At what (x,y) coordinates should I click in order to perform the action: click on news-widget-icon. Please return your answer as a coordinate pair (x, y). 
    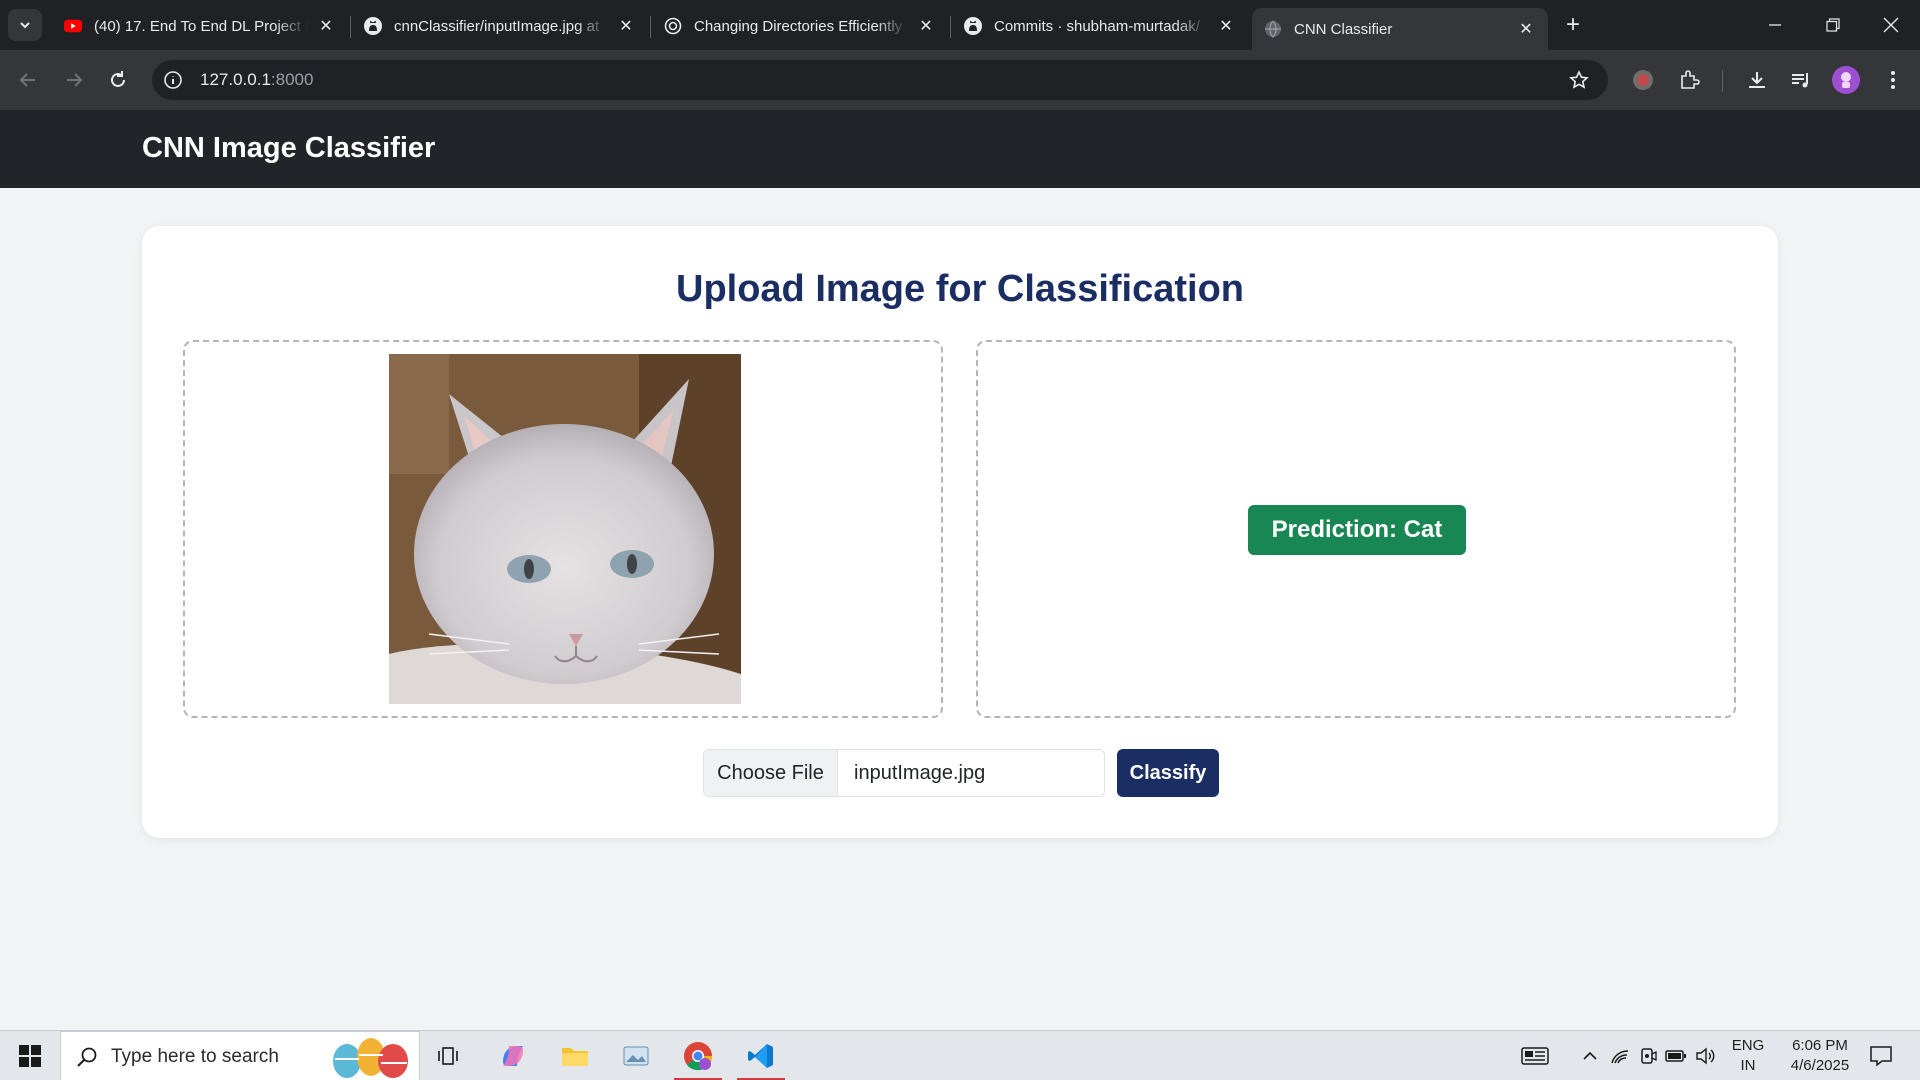
    Looking at the image, I should click on (1535, 1056).